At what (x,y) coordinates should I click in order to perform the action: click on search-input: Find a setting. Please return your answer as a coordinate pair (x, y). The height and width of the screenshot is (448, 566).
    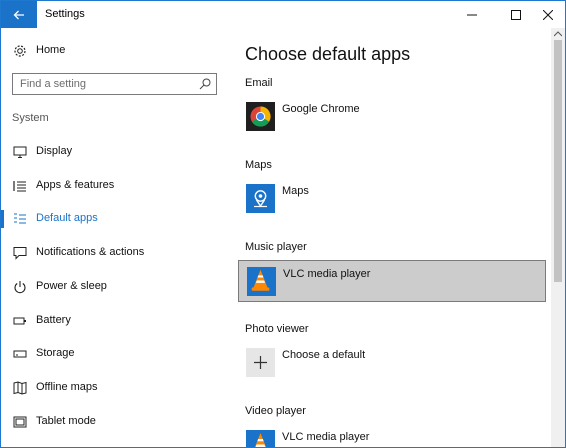
    Looking at the image, I should click on (114, 84).